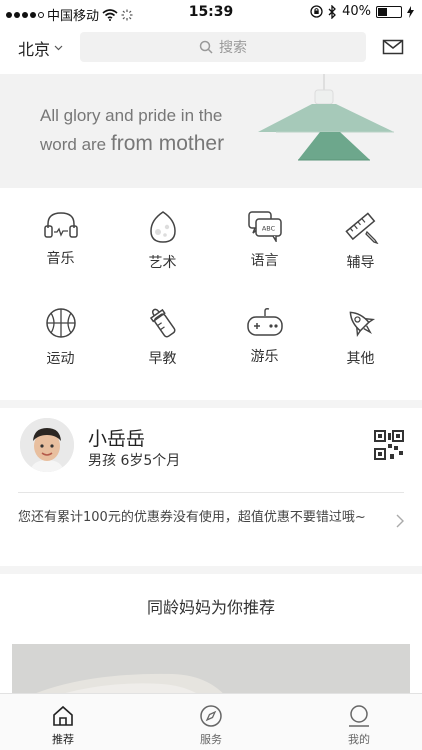 The height and width of the screenshot is (750, 422). I want to click on category-sports: 运动, so click(60, 340).